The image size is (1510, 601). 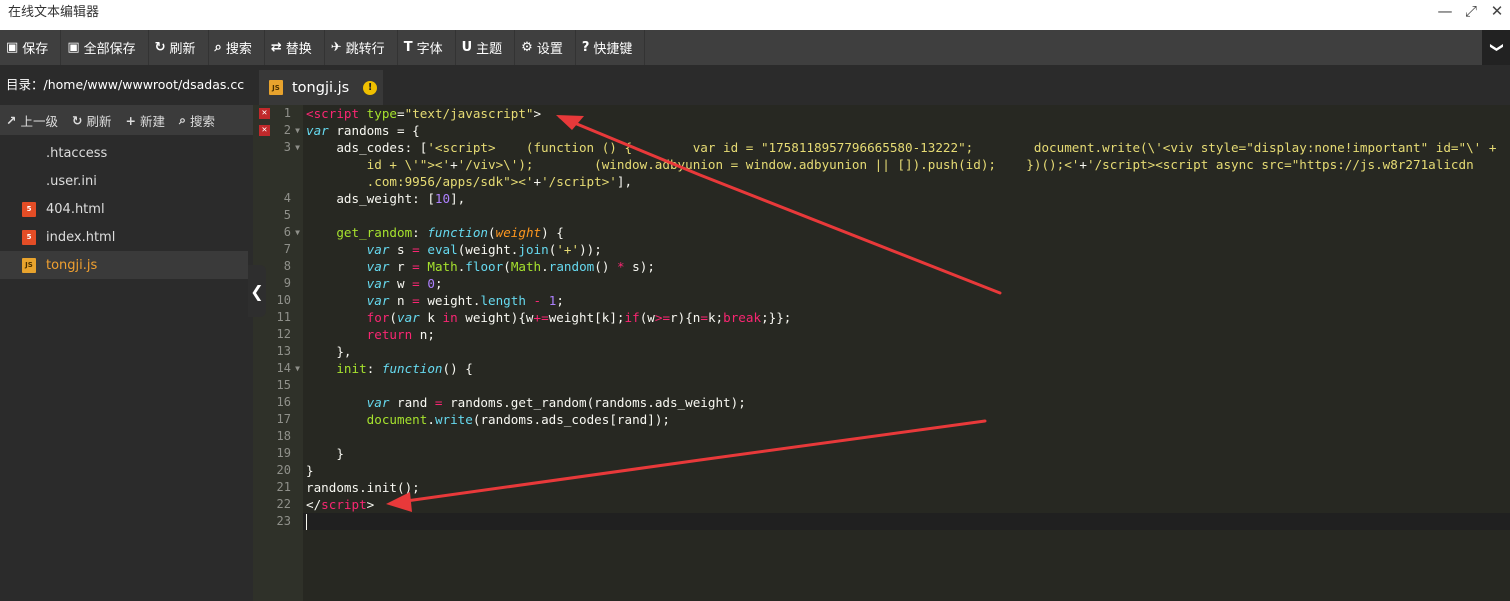 What do you see at coordinates (404, 368) in the screenshot?
I see `code-line: init: function() {` at bounding box center [404, 368].